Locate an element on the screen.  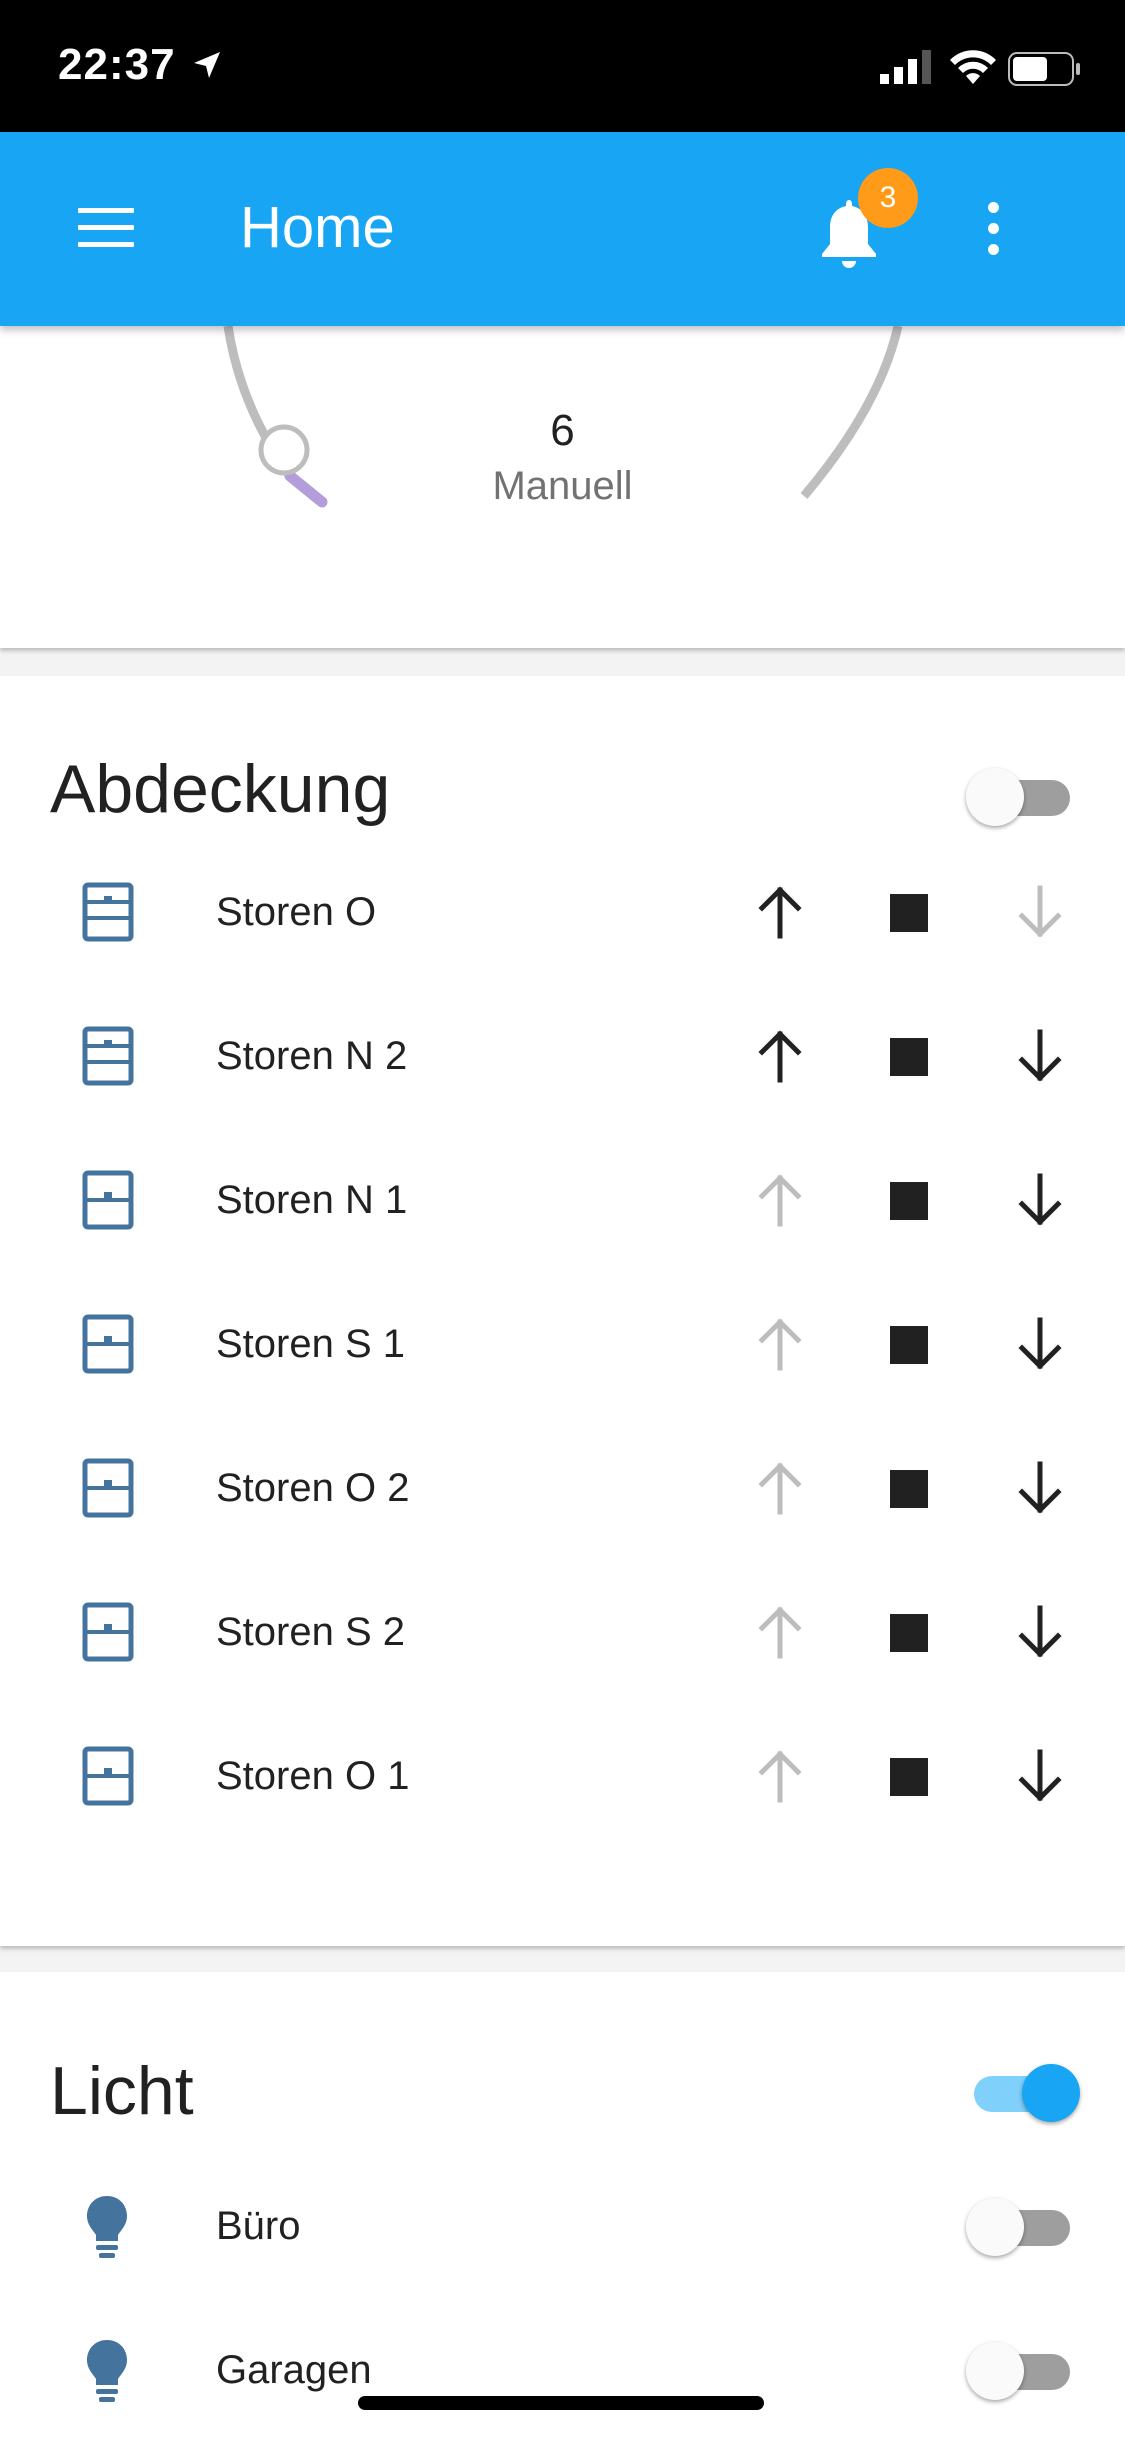
cover-label: Storen O is located at coordinates (296, 912).